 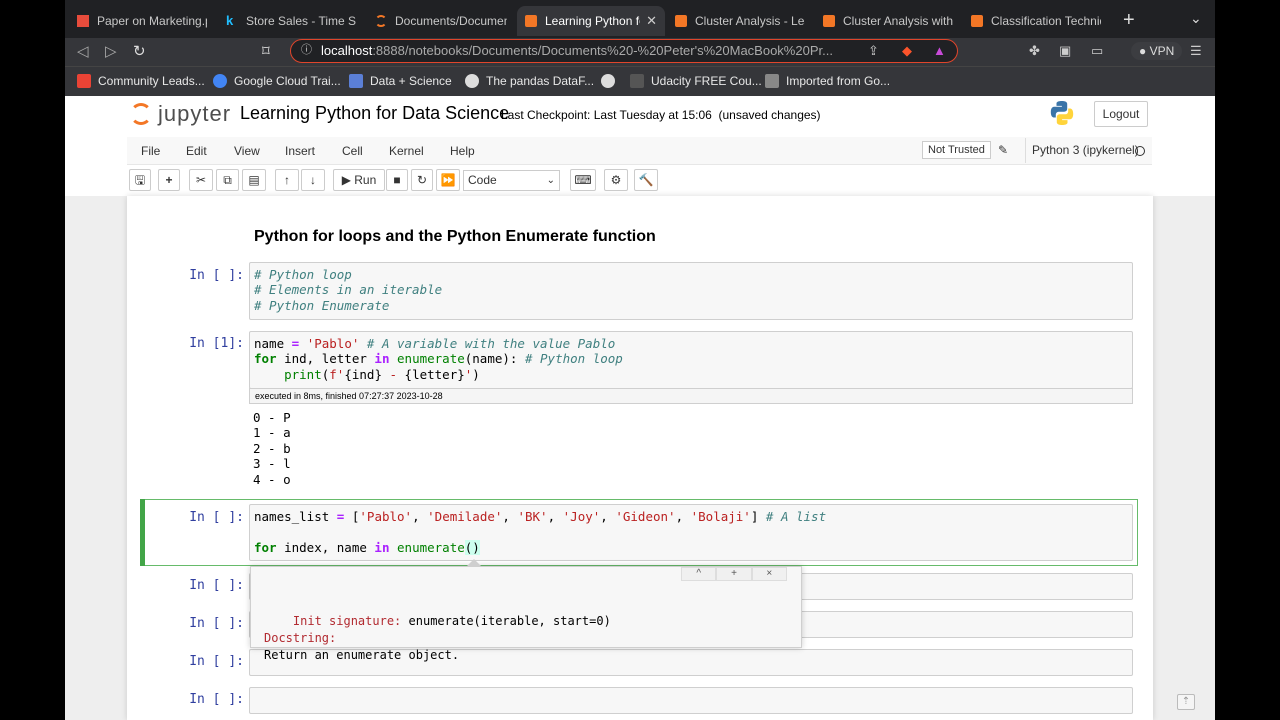 What do you see at coordinates (616, 180) in the screenshot?
I see `settings-icon: ⚙` at bounding box center [616, 180].